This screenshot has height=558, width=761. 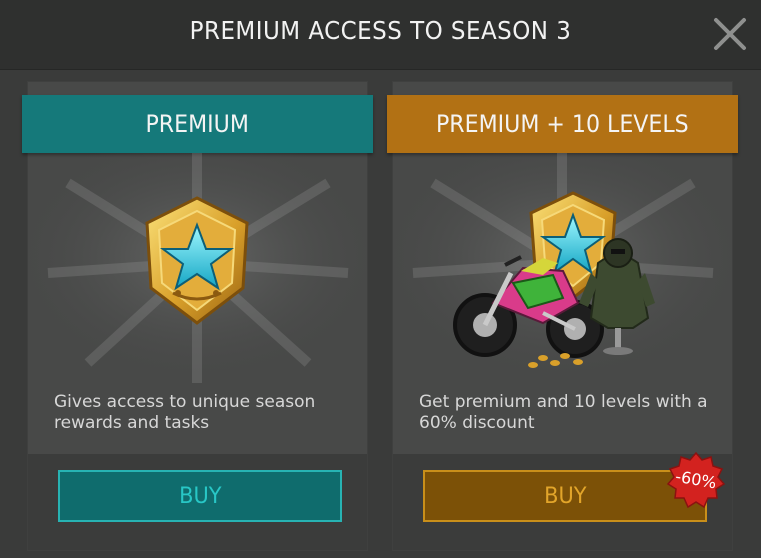 What do you see at coordinates (696, 481) in the screenshot?
I see `discount-badge: -60%` at bounding box center [696, 481].